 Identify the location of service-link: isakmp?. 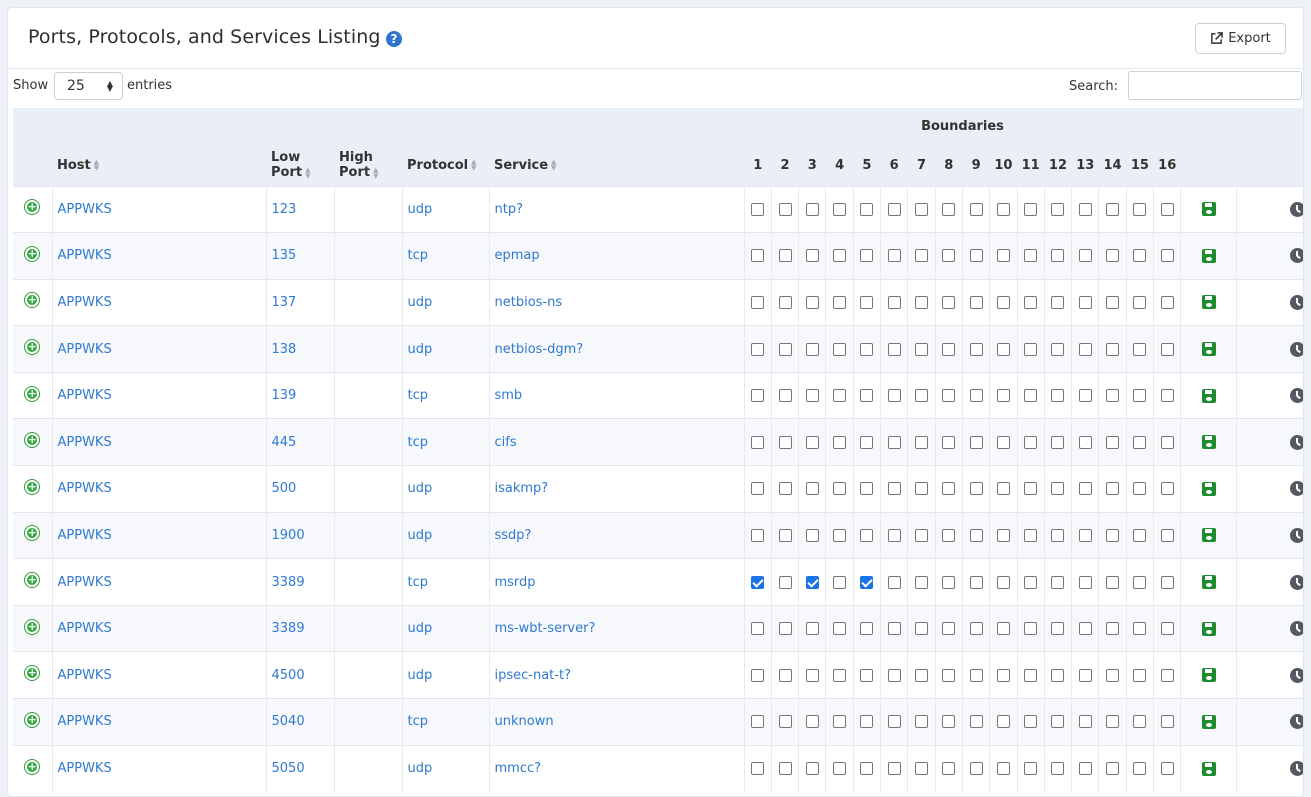
(522, 488).